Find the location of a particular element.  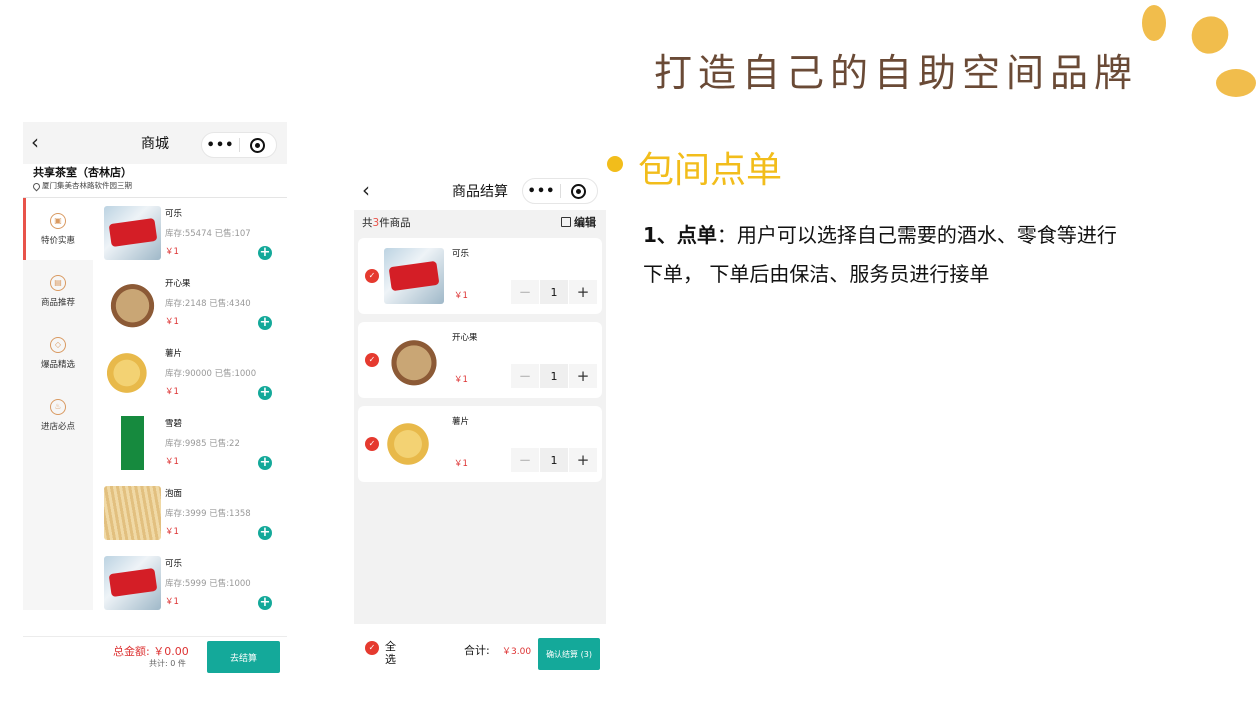

cart-image-chips is located at coordinates (414, 444).